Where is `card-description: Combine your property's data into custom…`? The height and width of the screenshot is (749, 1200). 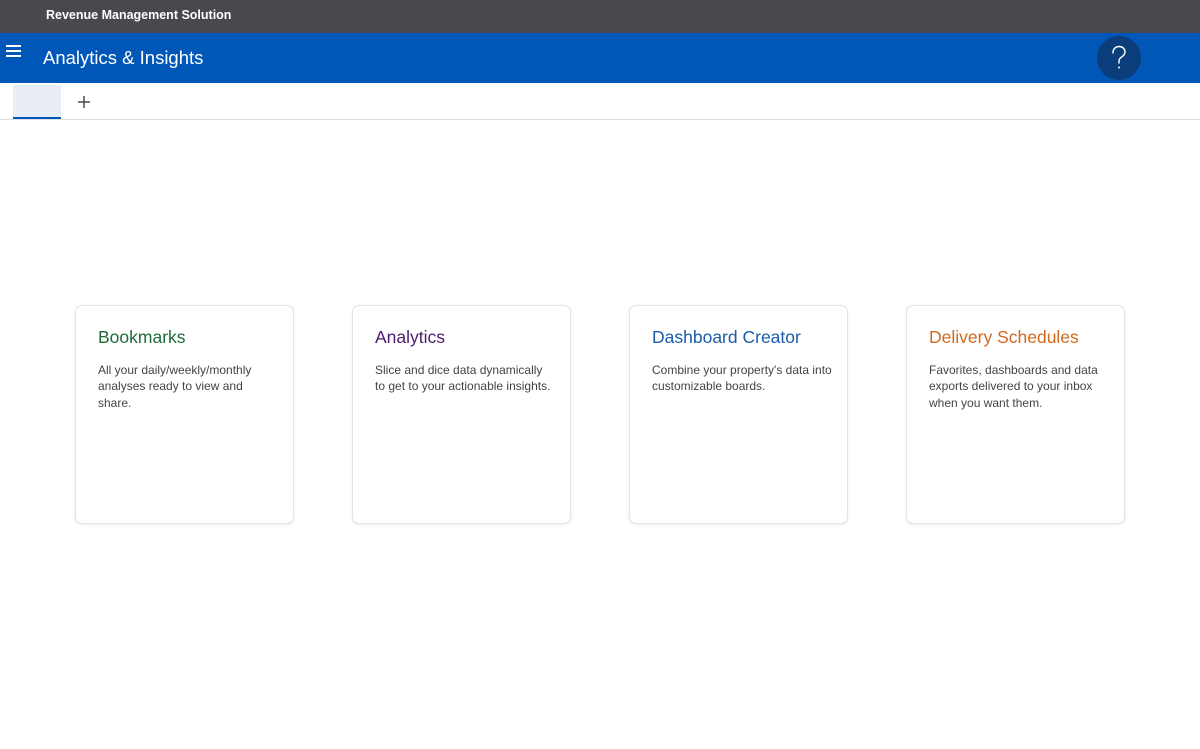
card-description: Combine your property's data into custom… is located at coordinates (742, 378).